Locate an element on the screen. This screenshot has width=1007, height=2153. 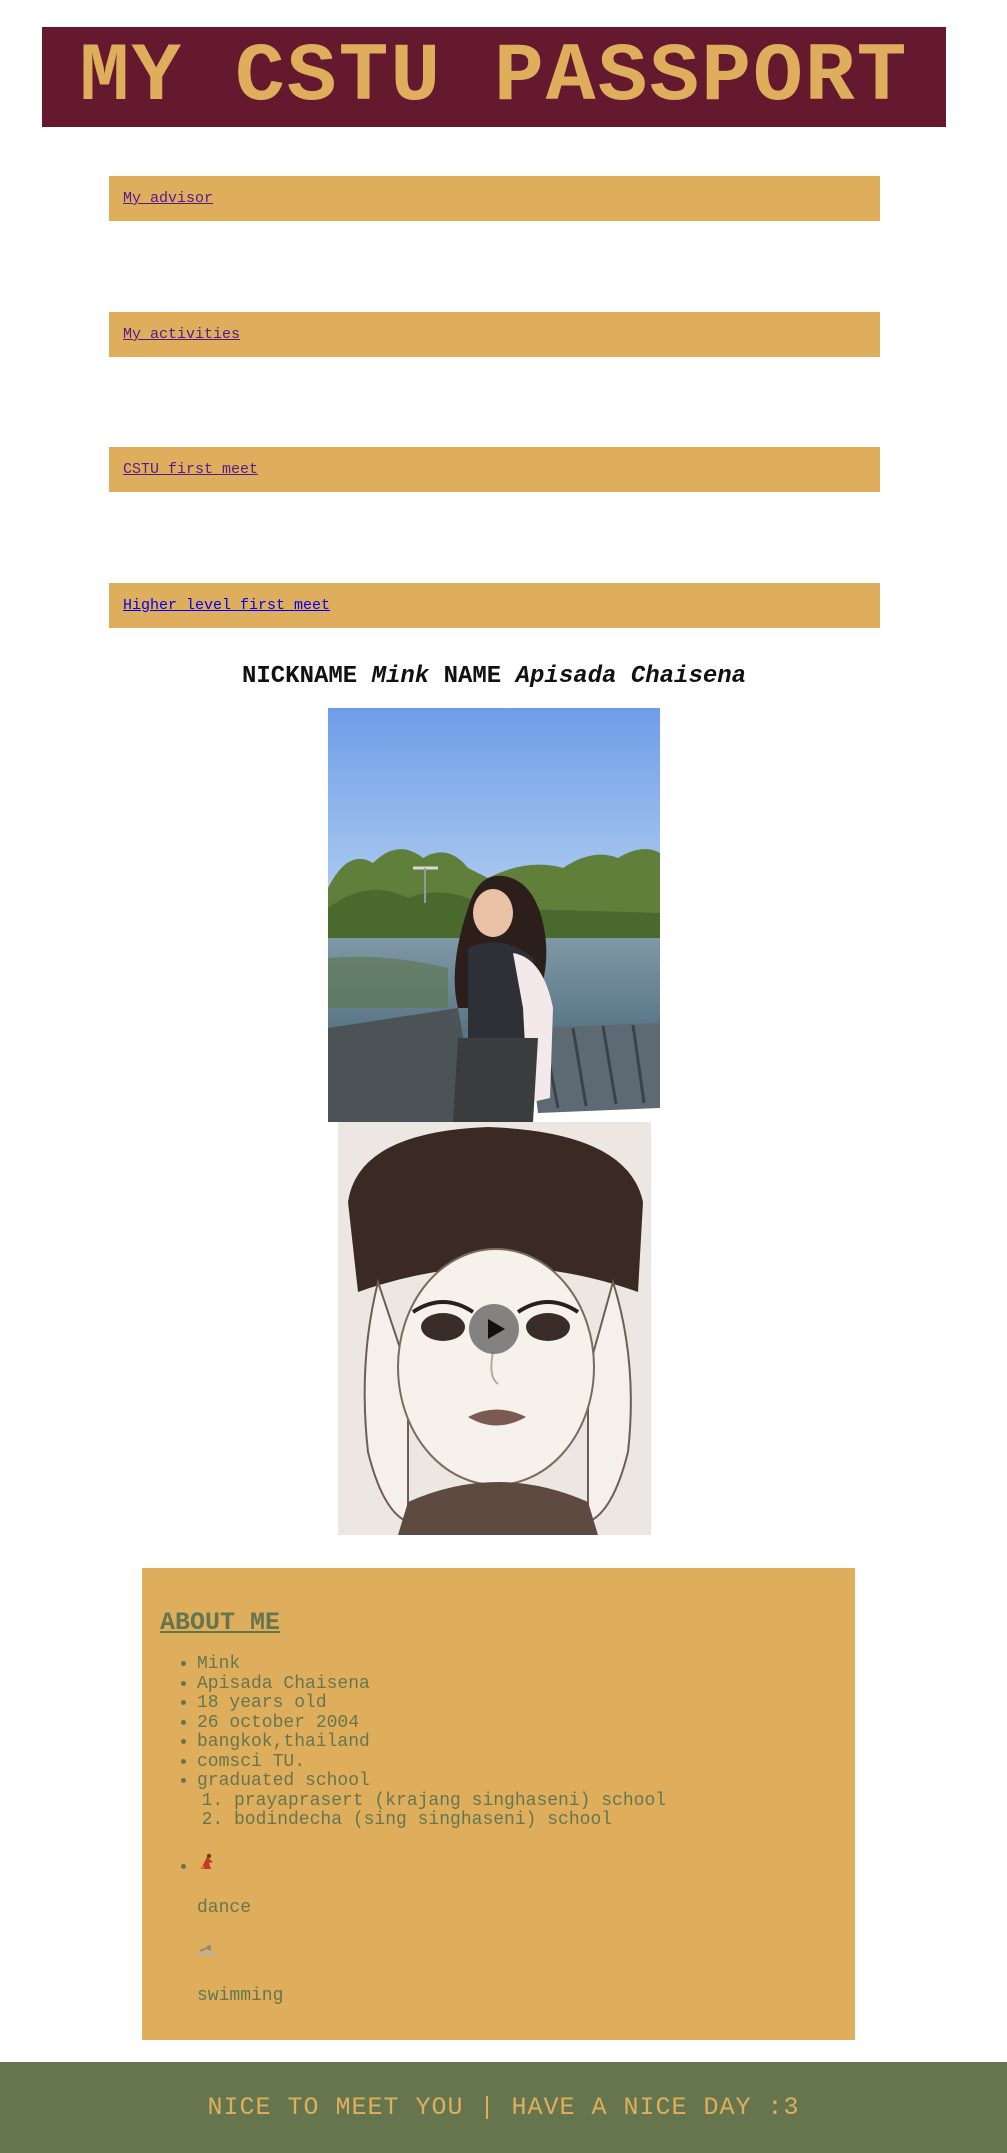
swimmer-icon is located at coordinates (207, 1950).